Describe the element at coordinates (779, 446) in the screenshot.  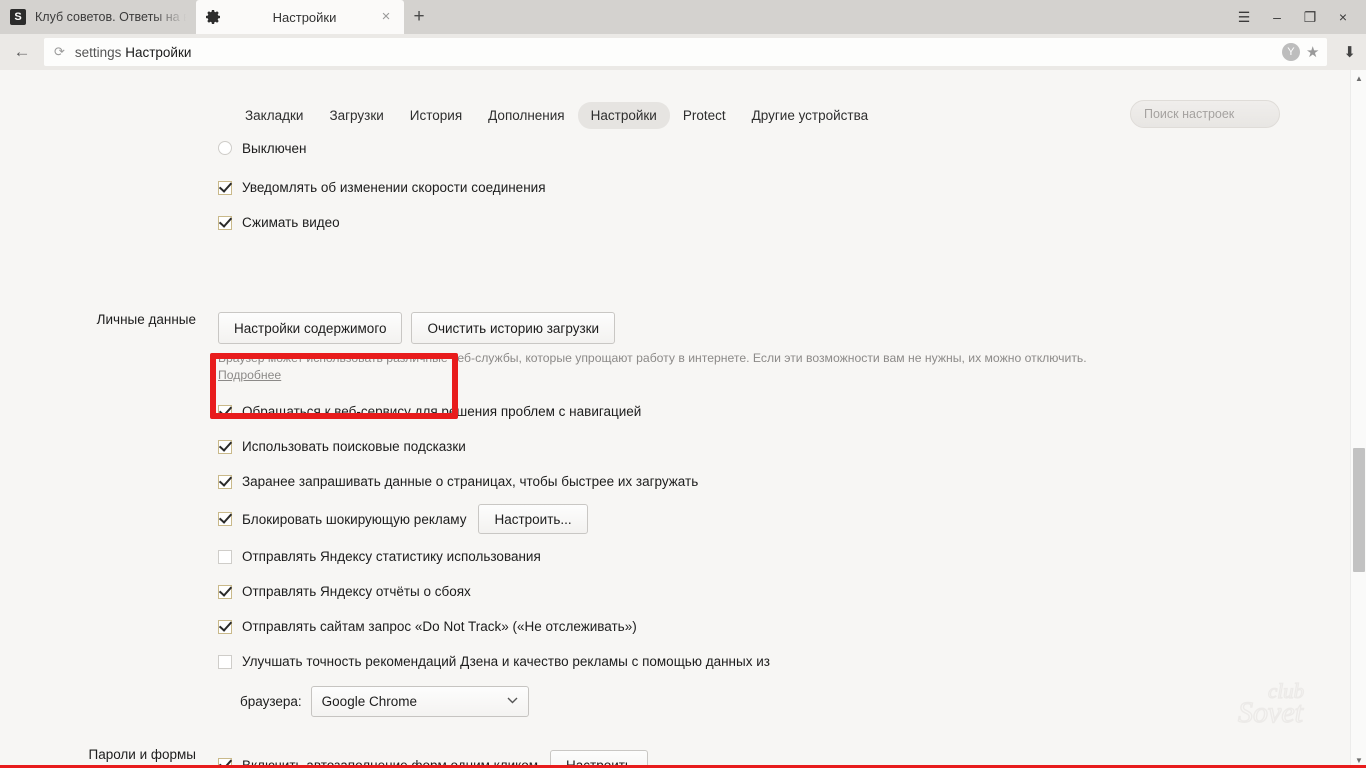
I see `option-search-suggestions: Использовать поисковые подсказки` at that location.